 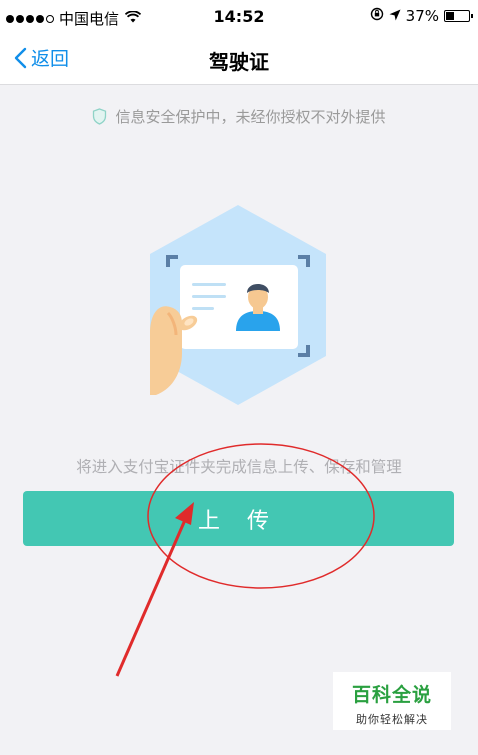 I want to click on license-illustration, so click(x=238, y=305).